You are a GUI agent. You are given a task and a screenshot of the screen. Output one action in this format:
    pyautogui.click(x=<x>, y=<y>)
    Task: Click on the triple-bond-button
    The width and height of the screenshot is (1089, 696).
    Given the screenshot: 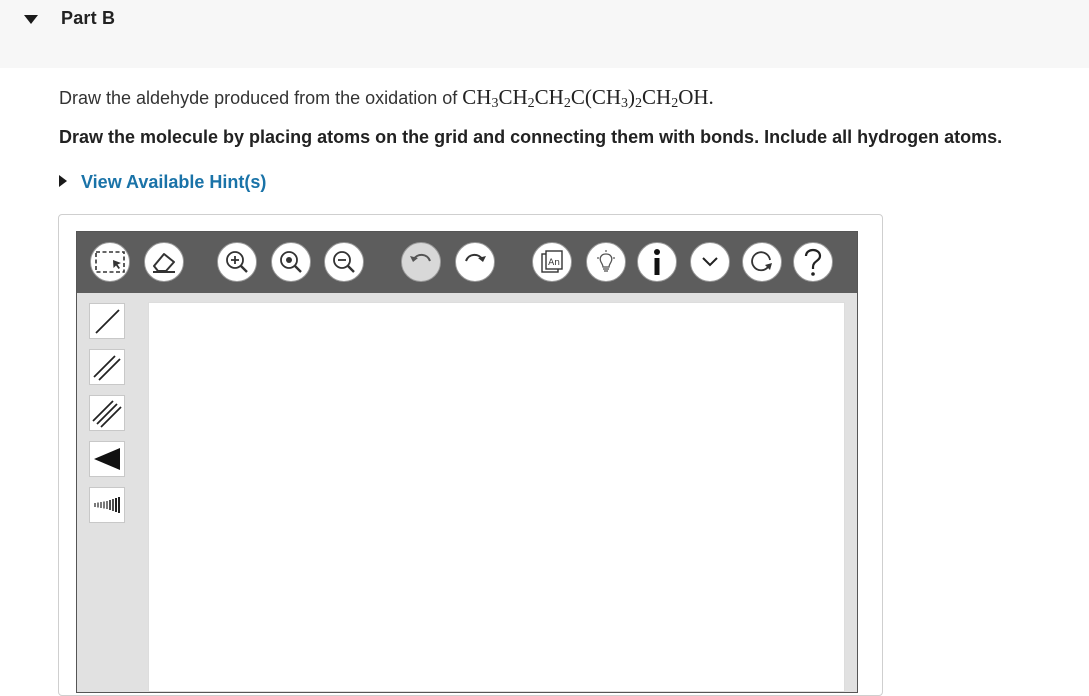 What is the action you would take?
    pyautogui.click(x=107, y=413)
    